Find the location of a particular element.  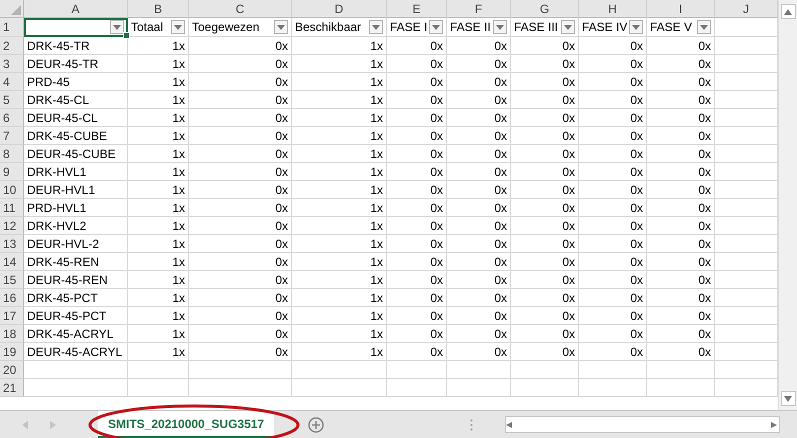

row-number: 17 is located at coordinates (12, 316).